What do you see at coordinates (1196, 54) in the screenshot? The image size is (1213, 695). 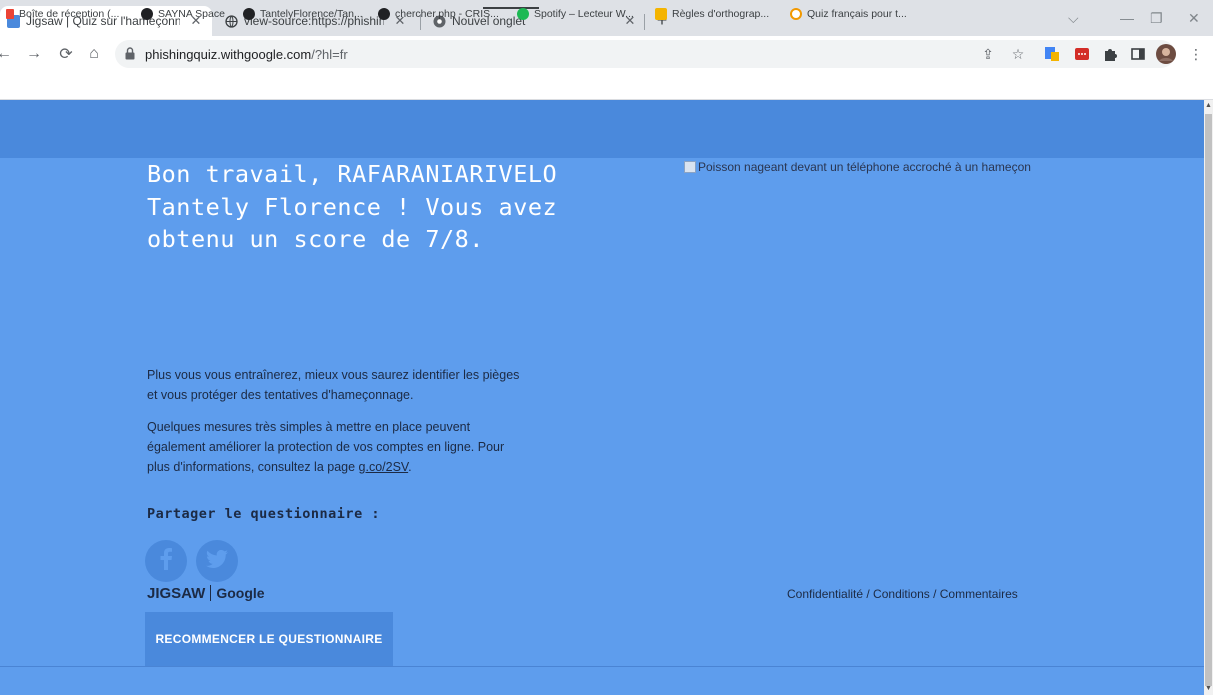 I see `menu-kebab-icon: ⋮` at bounding box center [1196, 54].